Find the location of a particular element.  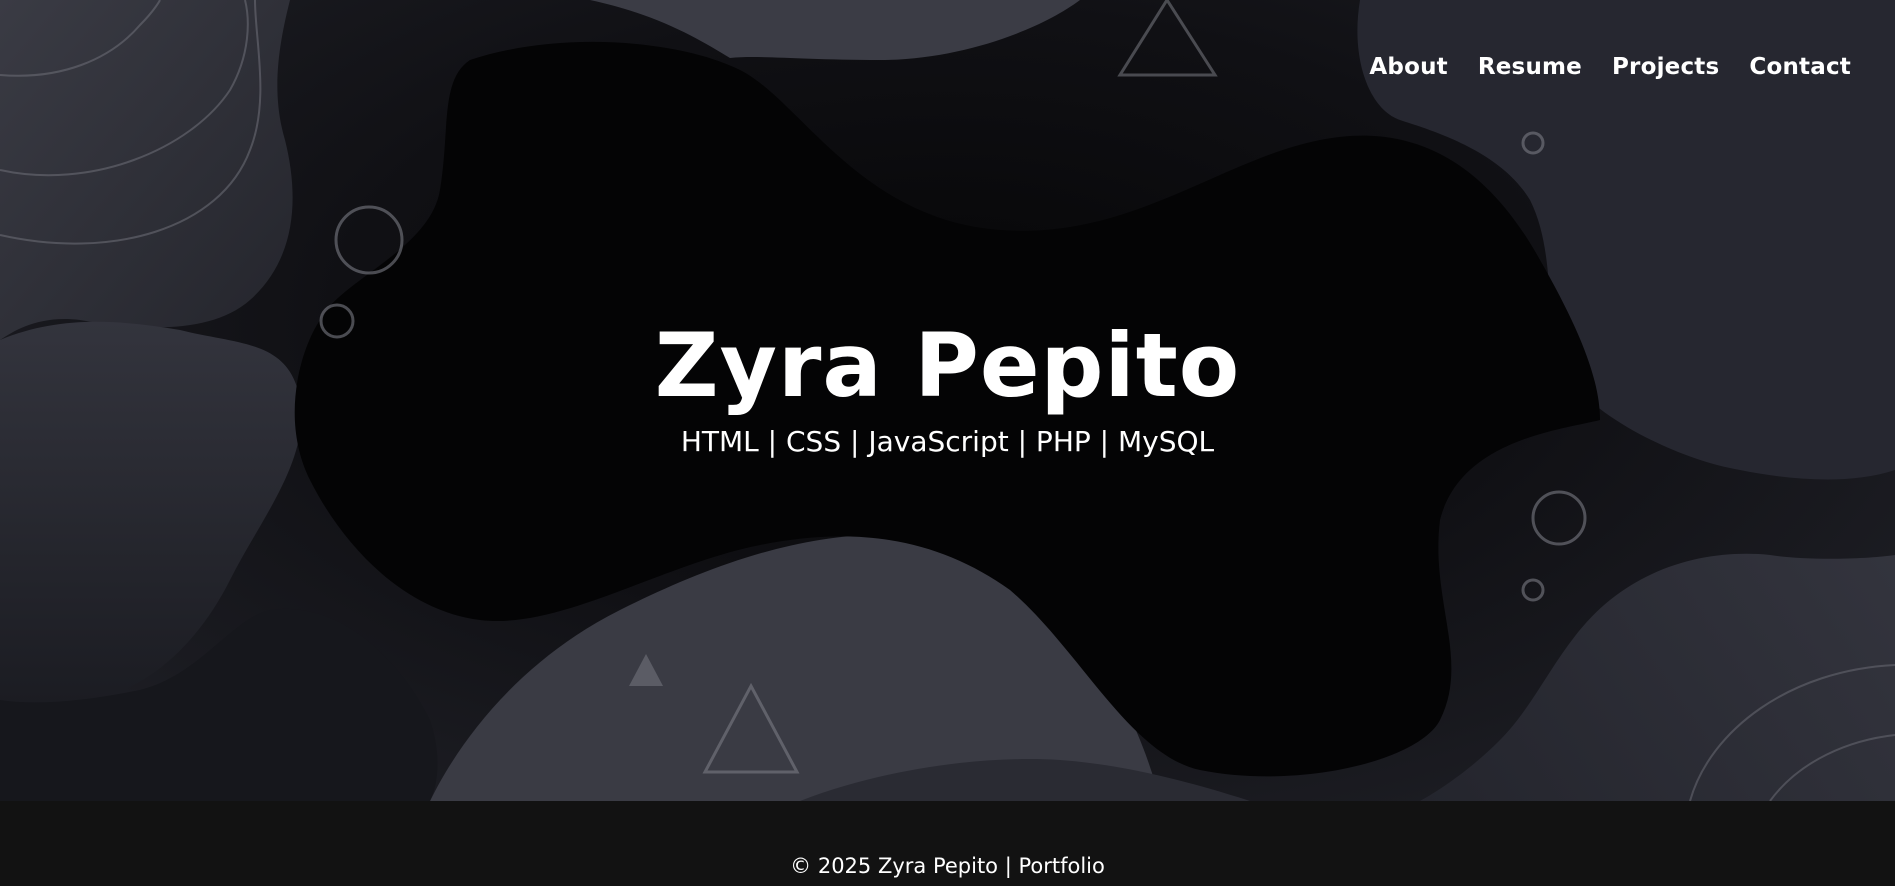

nav-contact-link: Contact is located at coordinates (1800, 67).